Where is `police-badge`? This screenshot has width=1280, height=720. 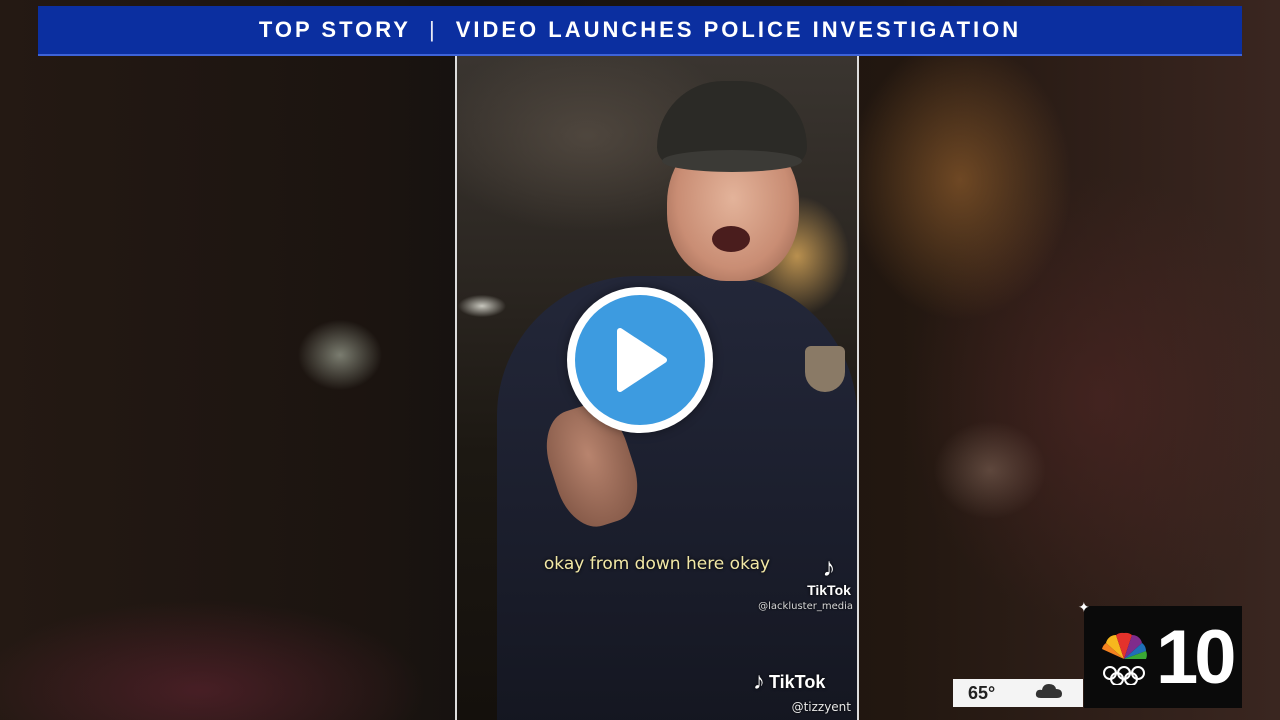 police-badge is located at coordinates (825, 369).